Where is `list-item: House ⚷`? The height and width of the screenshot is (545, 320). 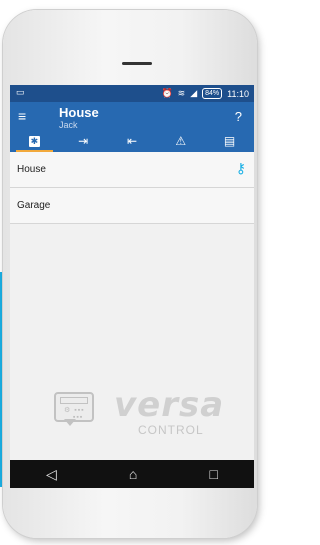
list-item: House ⚷ is located at coordinates (132, 170).